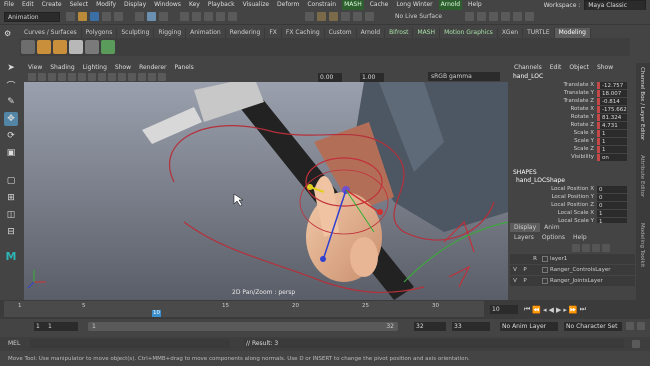 The width and height of the screenshot is (650, 366). What do you see at coordinates (636, 344) in the screenshot?
I see `script-editor-icon` at bounding box center [636, 344].